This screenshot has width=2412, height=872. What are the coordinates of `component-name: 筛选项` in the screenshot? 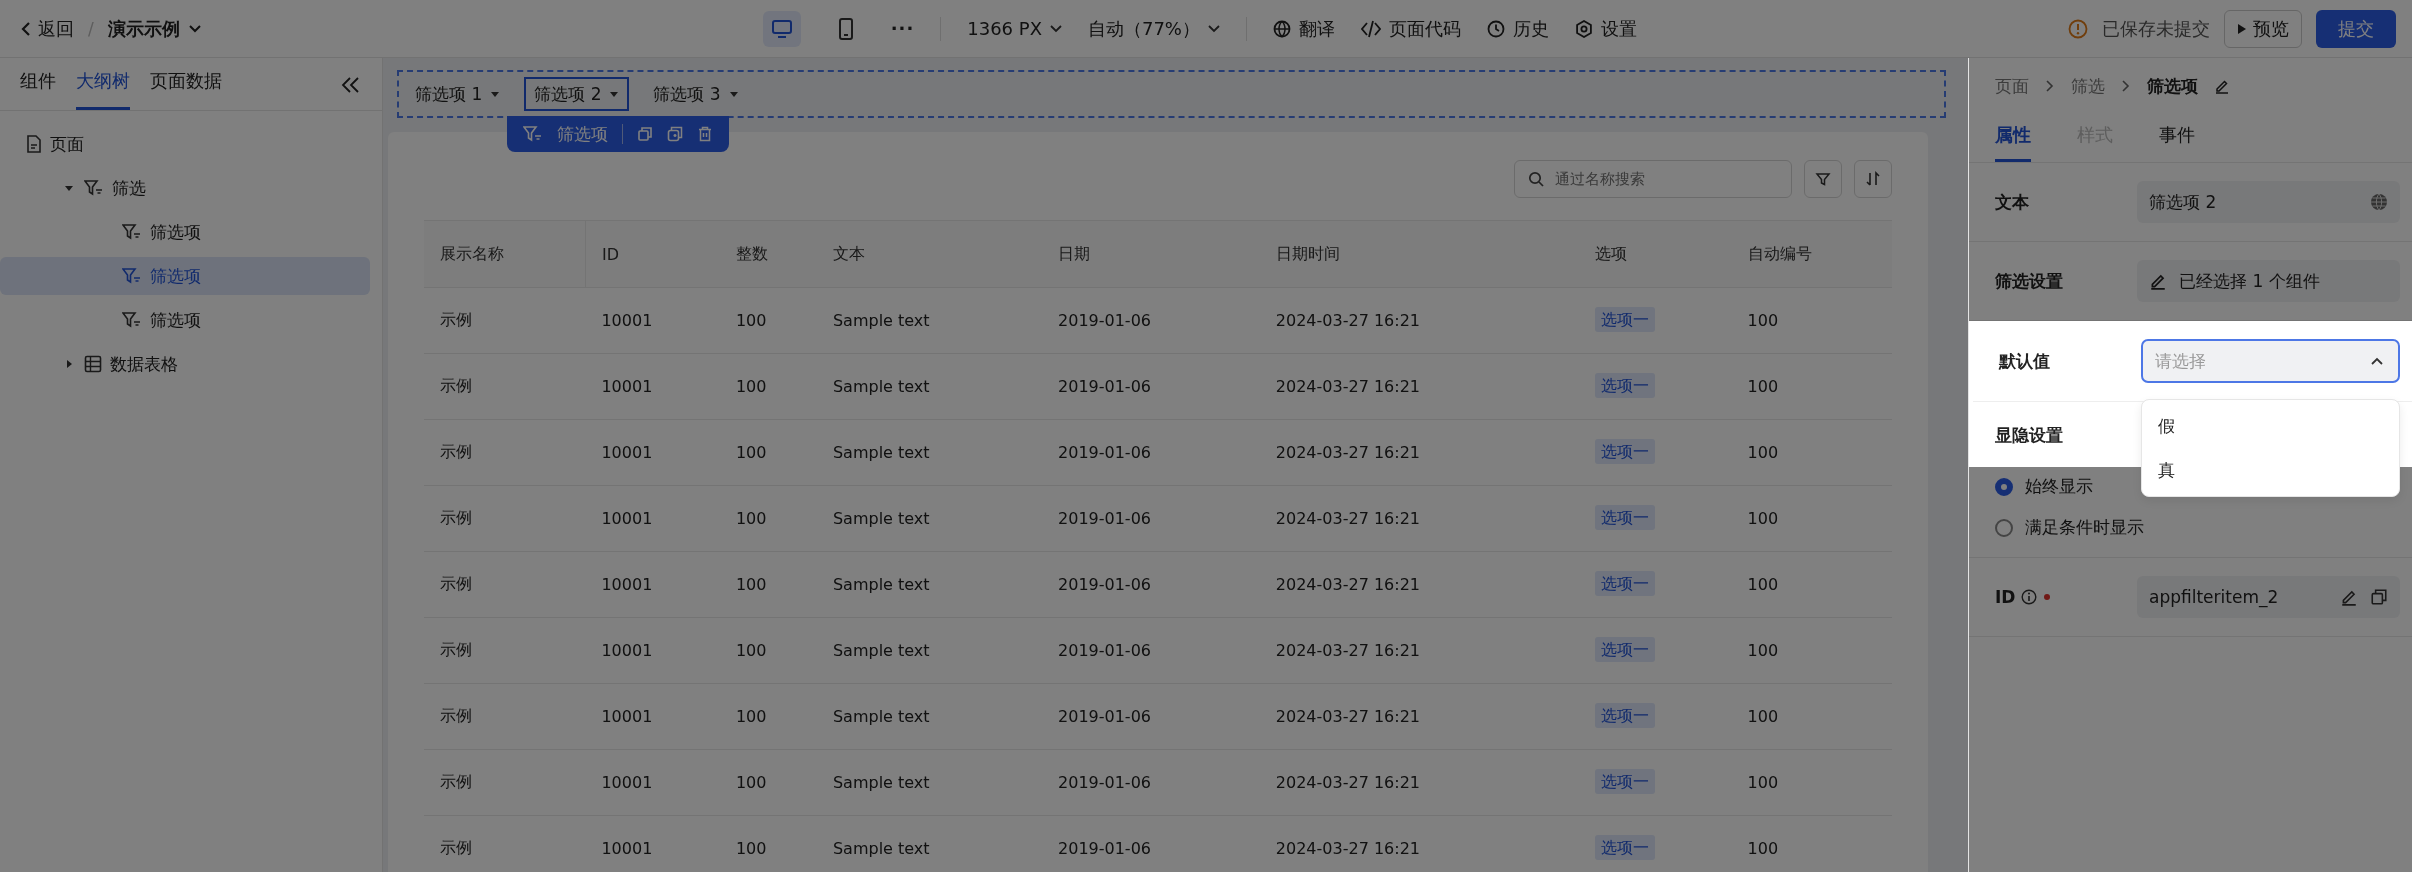 It's located at (582, 134).